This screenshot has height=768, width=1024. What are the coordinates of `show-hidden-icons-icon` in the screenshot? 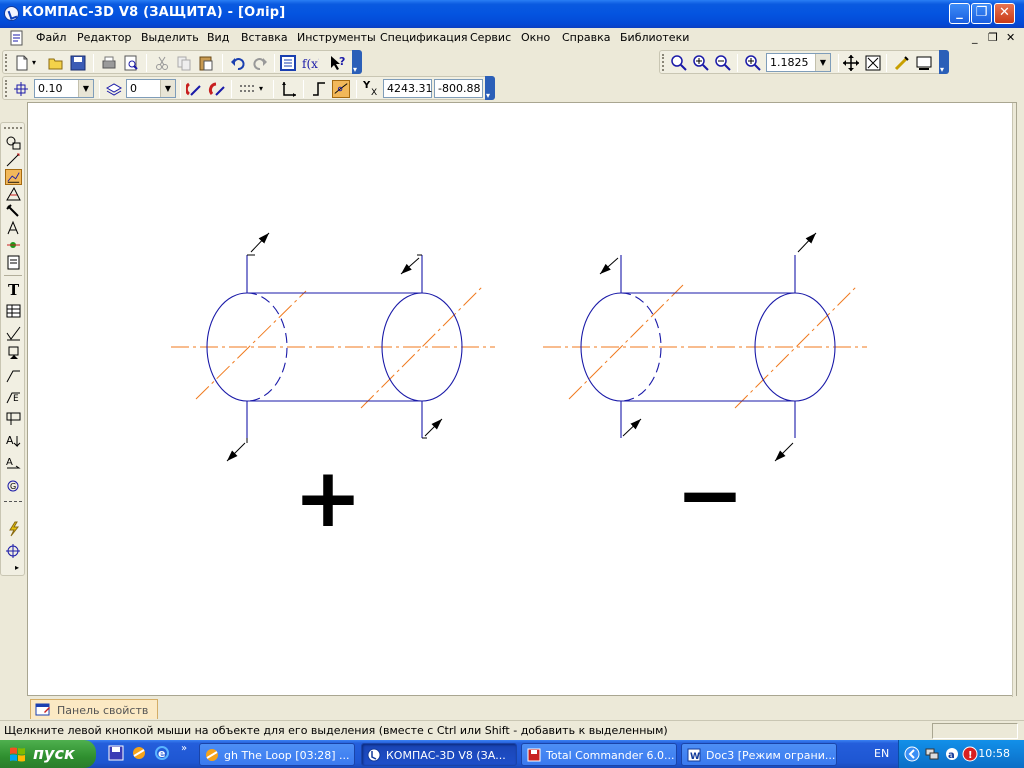 It's located at (912, 754).